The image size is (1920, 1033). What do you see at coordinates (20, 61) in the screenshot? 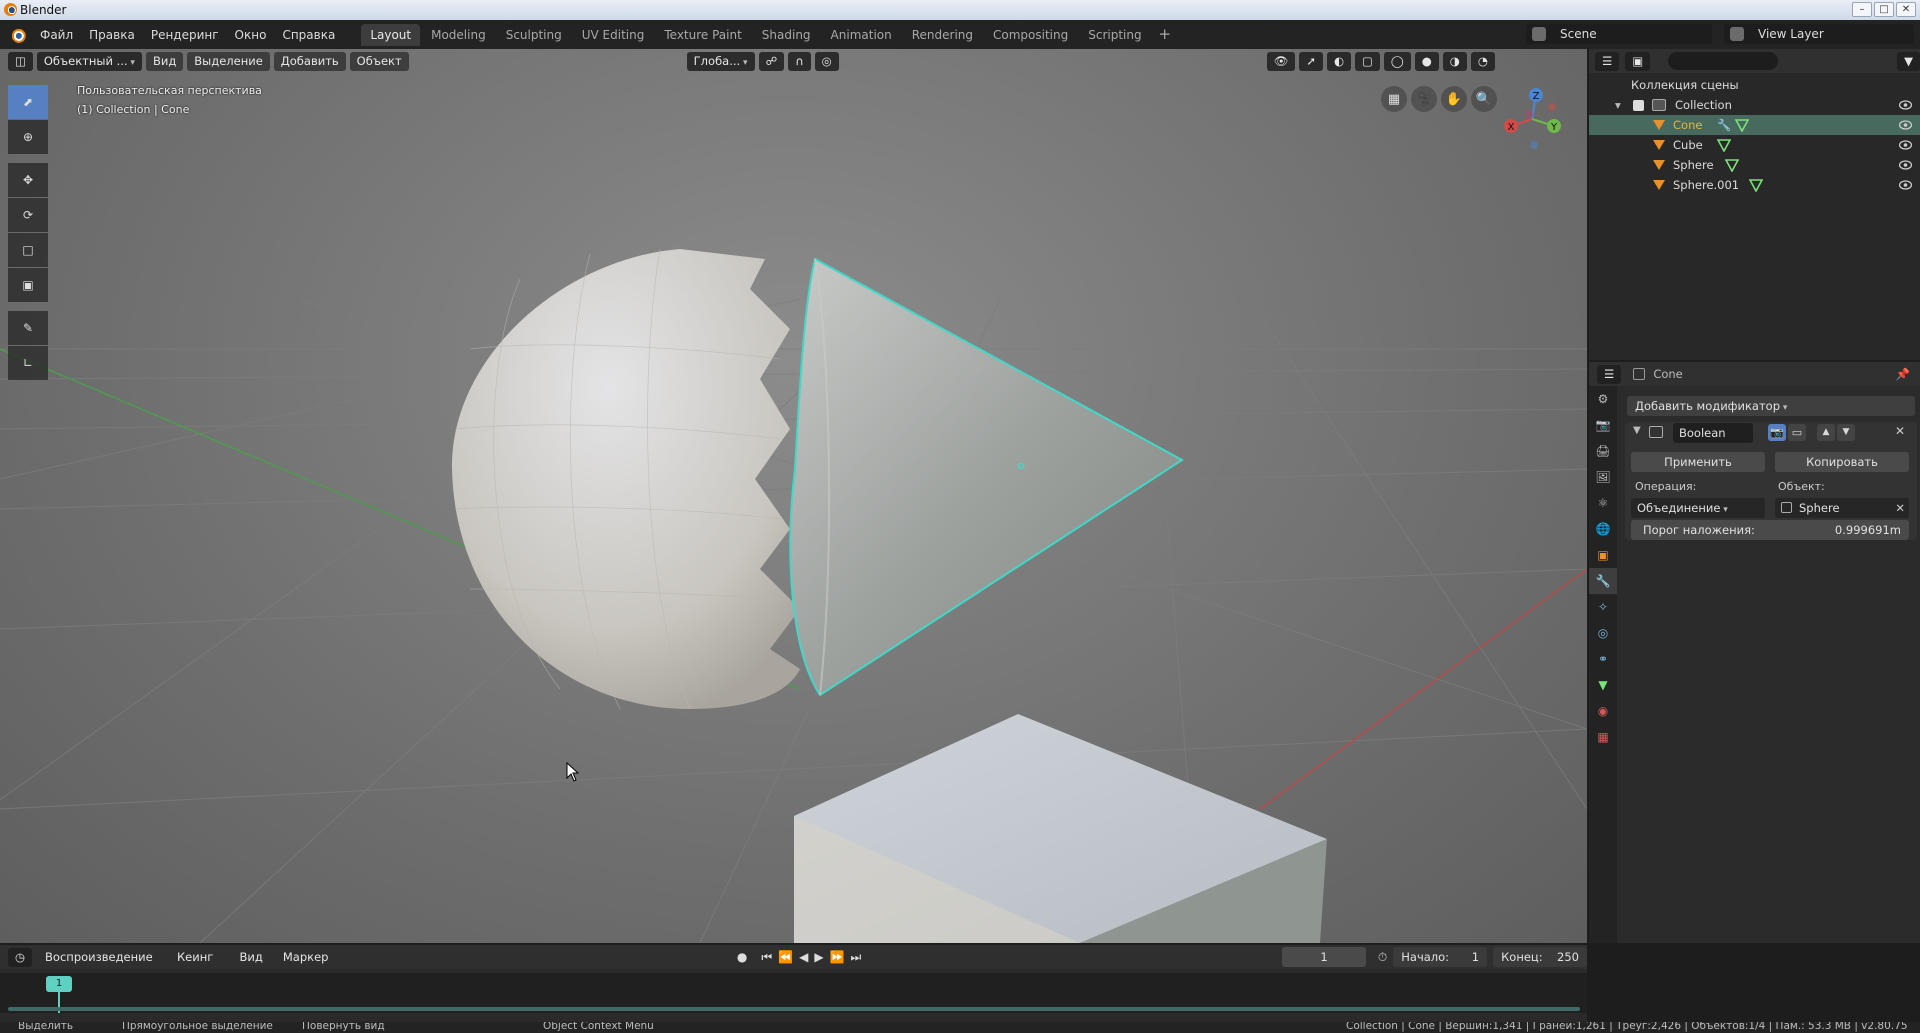
I see `editor-type-button: ◫` at bounding box center [20, 61].